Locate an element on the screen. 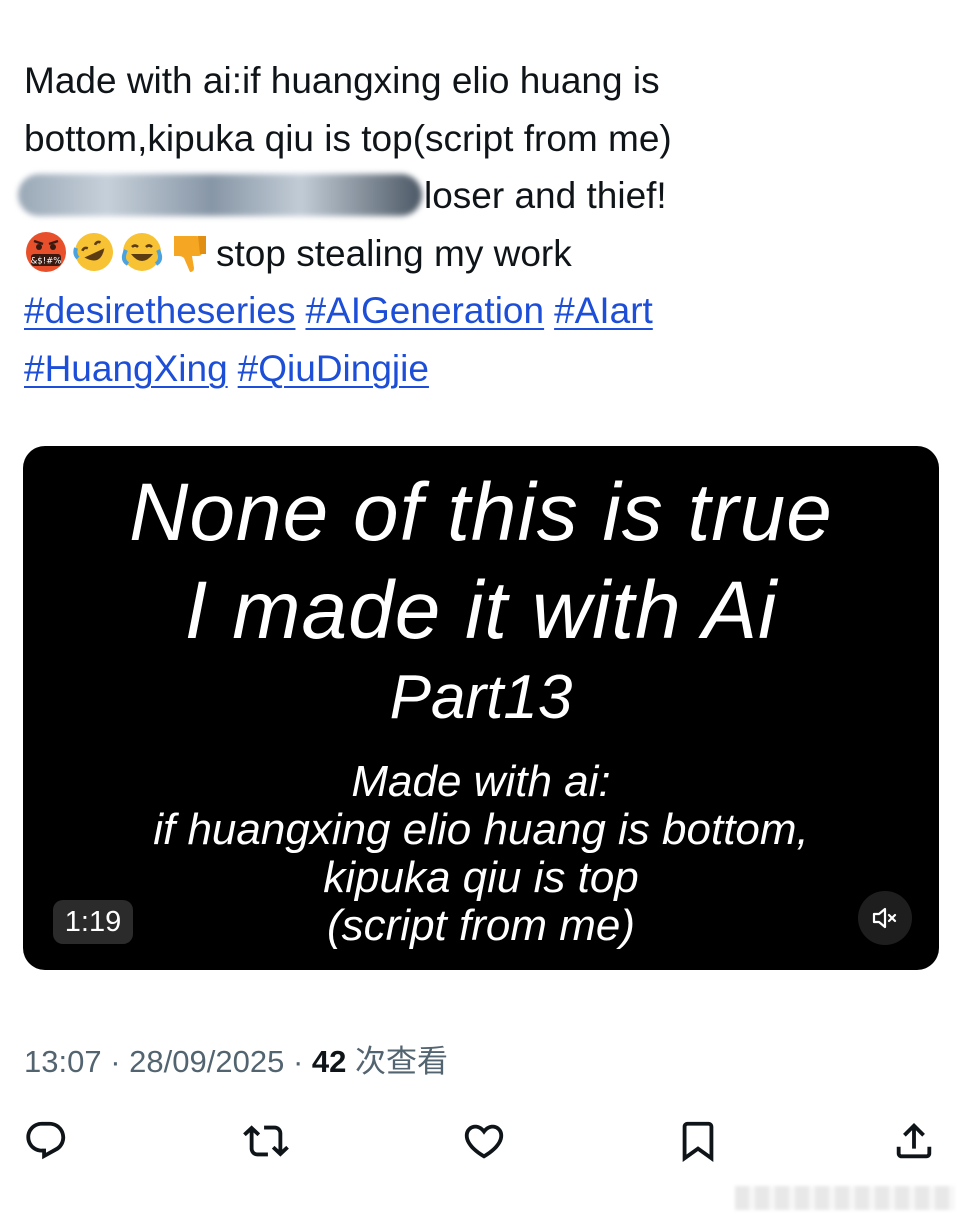 This screenshot has width=960, height=1222. tweet-line-4: &$!#% stop stealing my work is located at coordinates (474, 254).